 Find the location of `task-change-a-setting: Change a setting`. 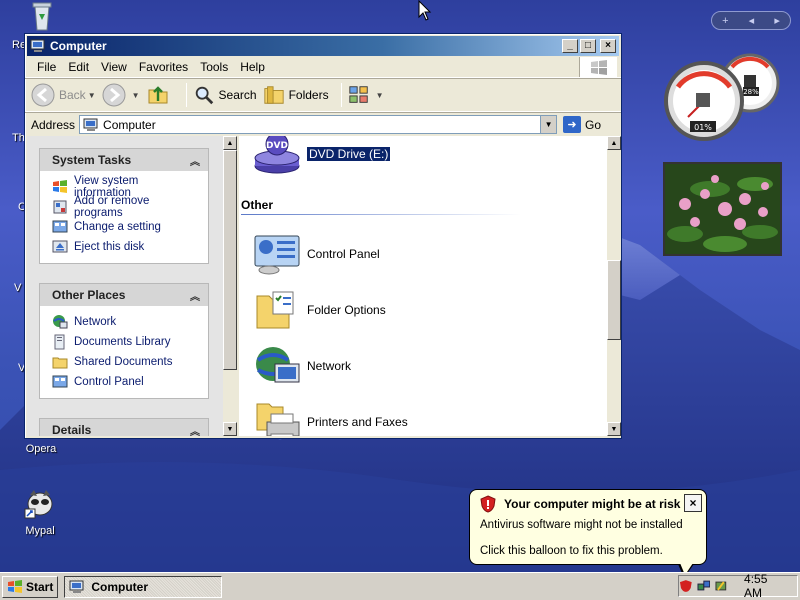

task-change-a-setting: Change a setting is located at coordinates (125, 227).